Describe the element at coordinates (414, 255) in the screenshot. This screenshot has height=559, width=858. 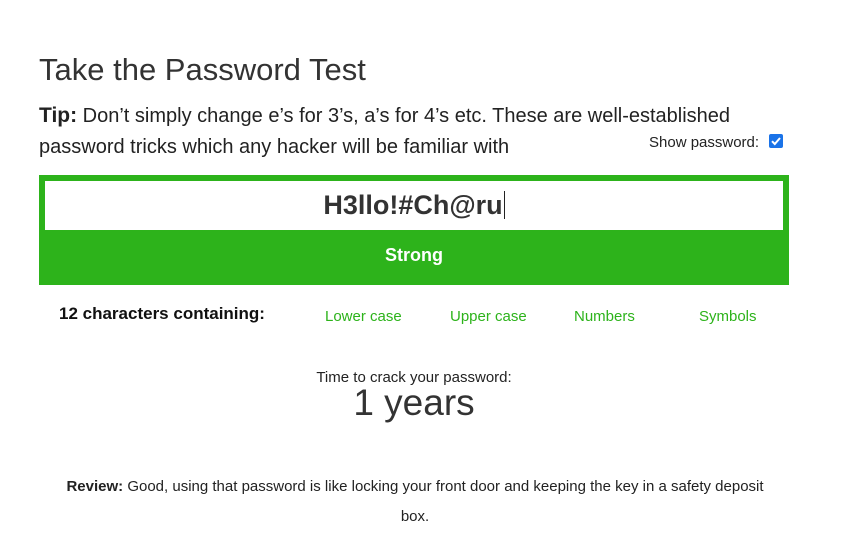
I see `strength-label: Strong` at that location.